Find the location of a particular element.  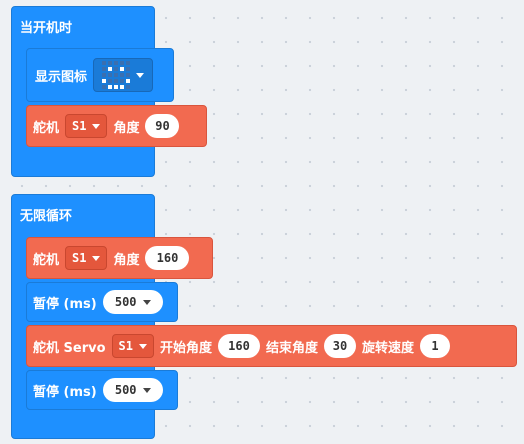

start-angle-label: 开始角度 is located at coordinates (185, 348).